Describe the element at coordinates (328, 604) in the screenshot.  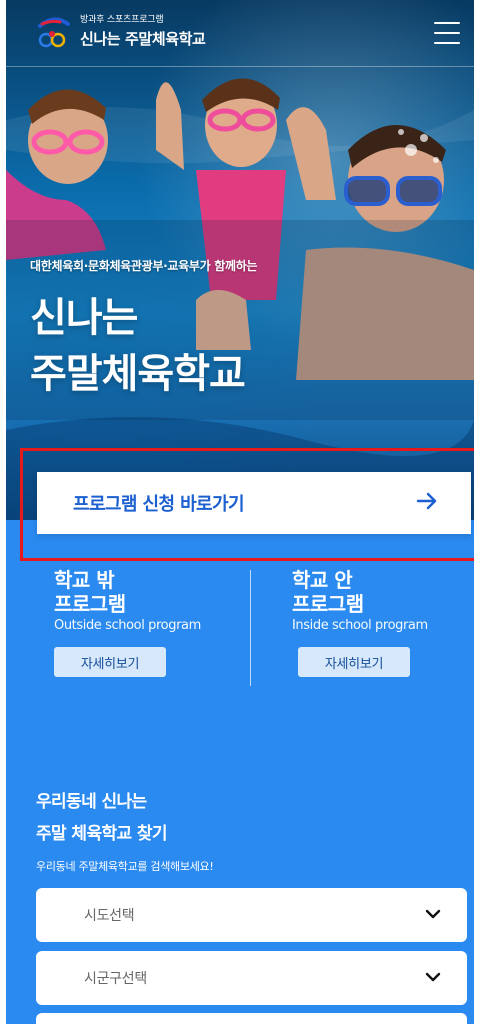
I see `inside-program-title-line2: 프로그램` at that location.